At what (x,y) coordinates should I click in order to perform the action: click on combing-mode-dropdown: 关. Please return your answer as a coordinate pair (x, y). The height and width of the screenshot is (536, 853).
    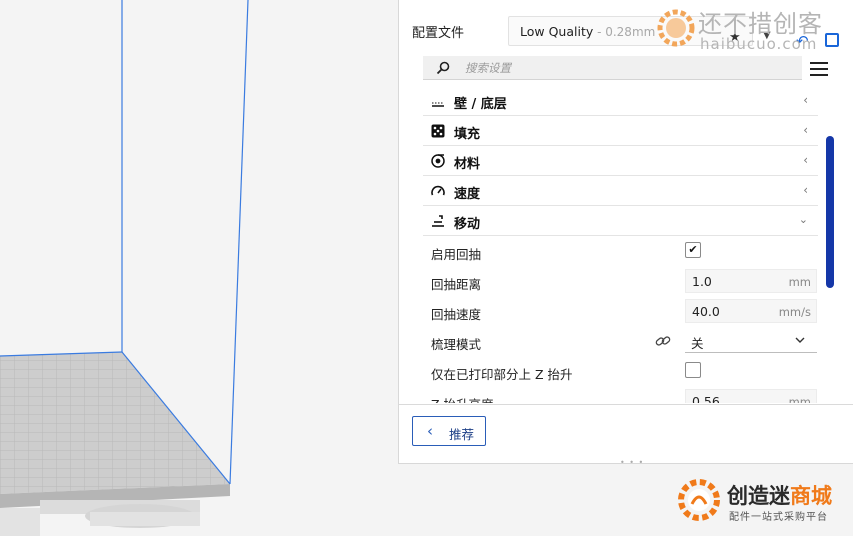
    Looking at the image, I should click on (751, 341).